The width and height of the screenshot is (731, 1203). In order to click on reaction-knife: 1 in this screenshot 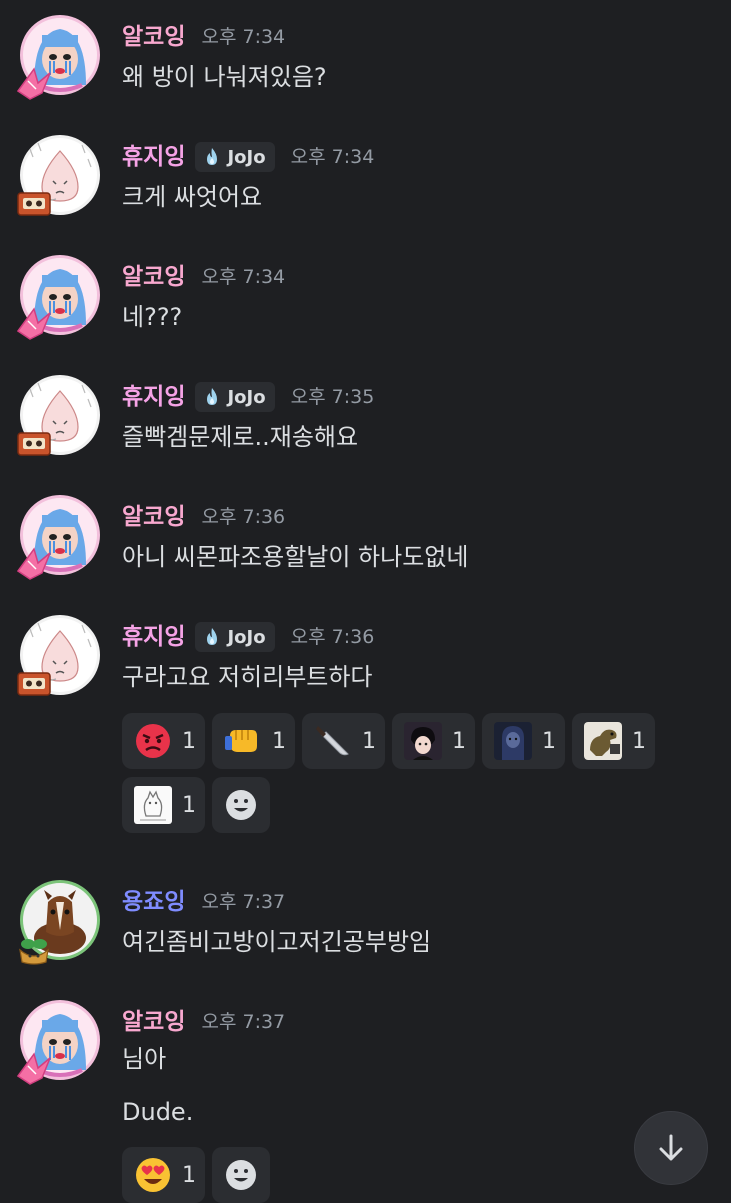, I will do `click(343, 741)`.